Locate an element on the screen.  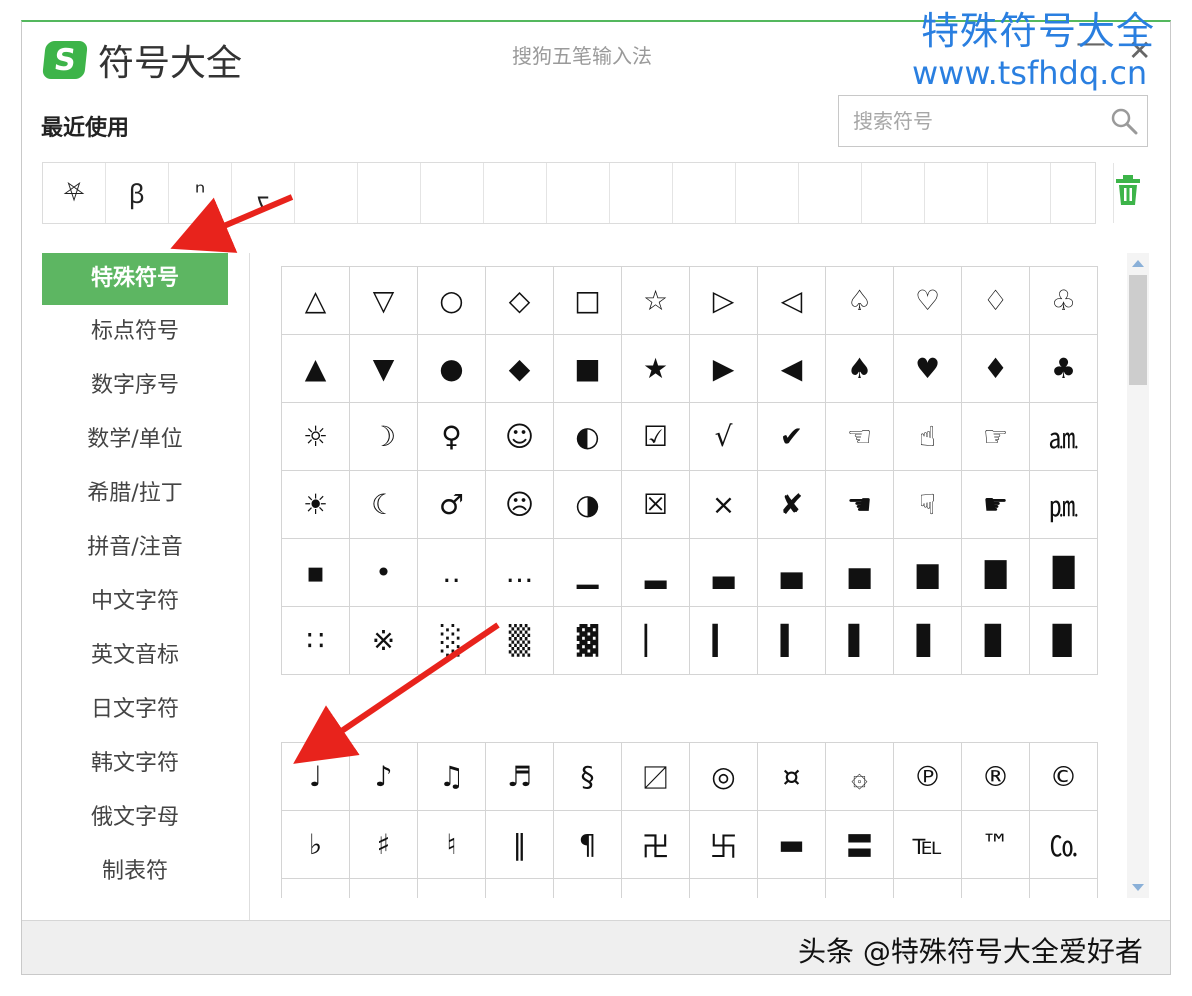
symbol-cell: ▃ is located at coordinates (724, 573).